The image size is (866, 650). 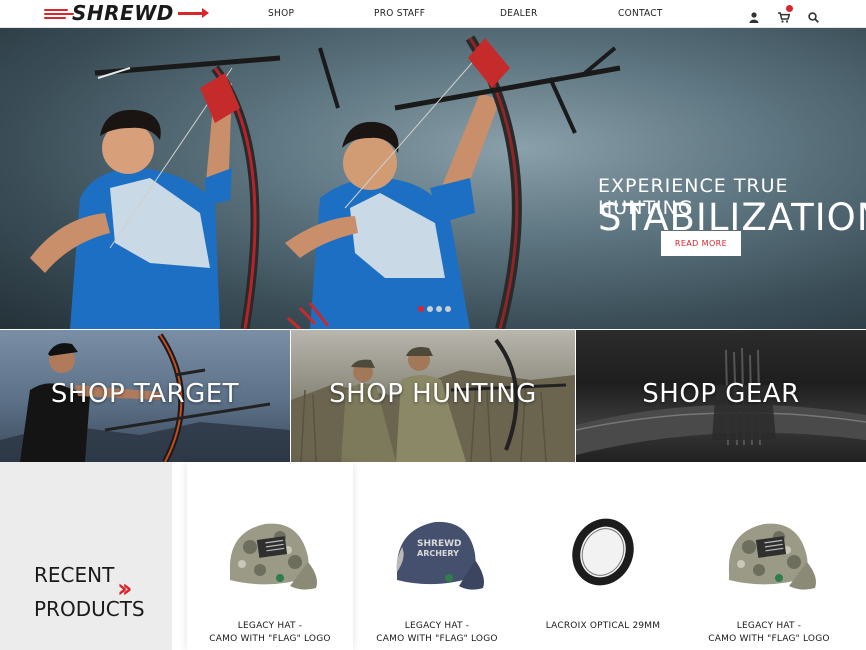 I want to click on shop-target-tile: SHOP TARGET, so click(x=145, y=396).